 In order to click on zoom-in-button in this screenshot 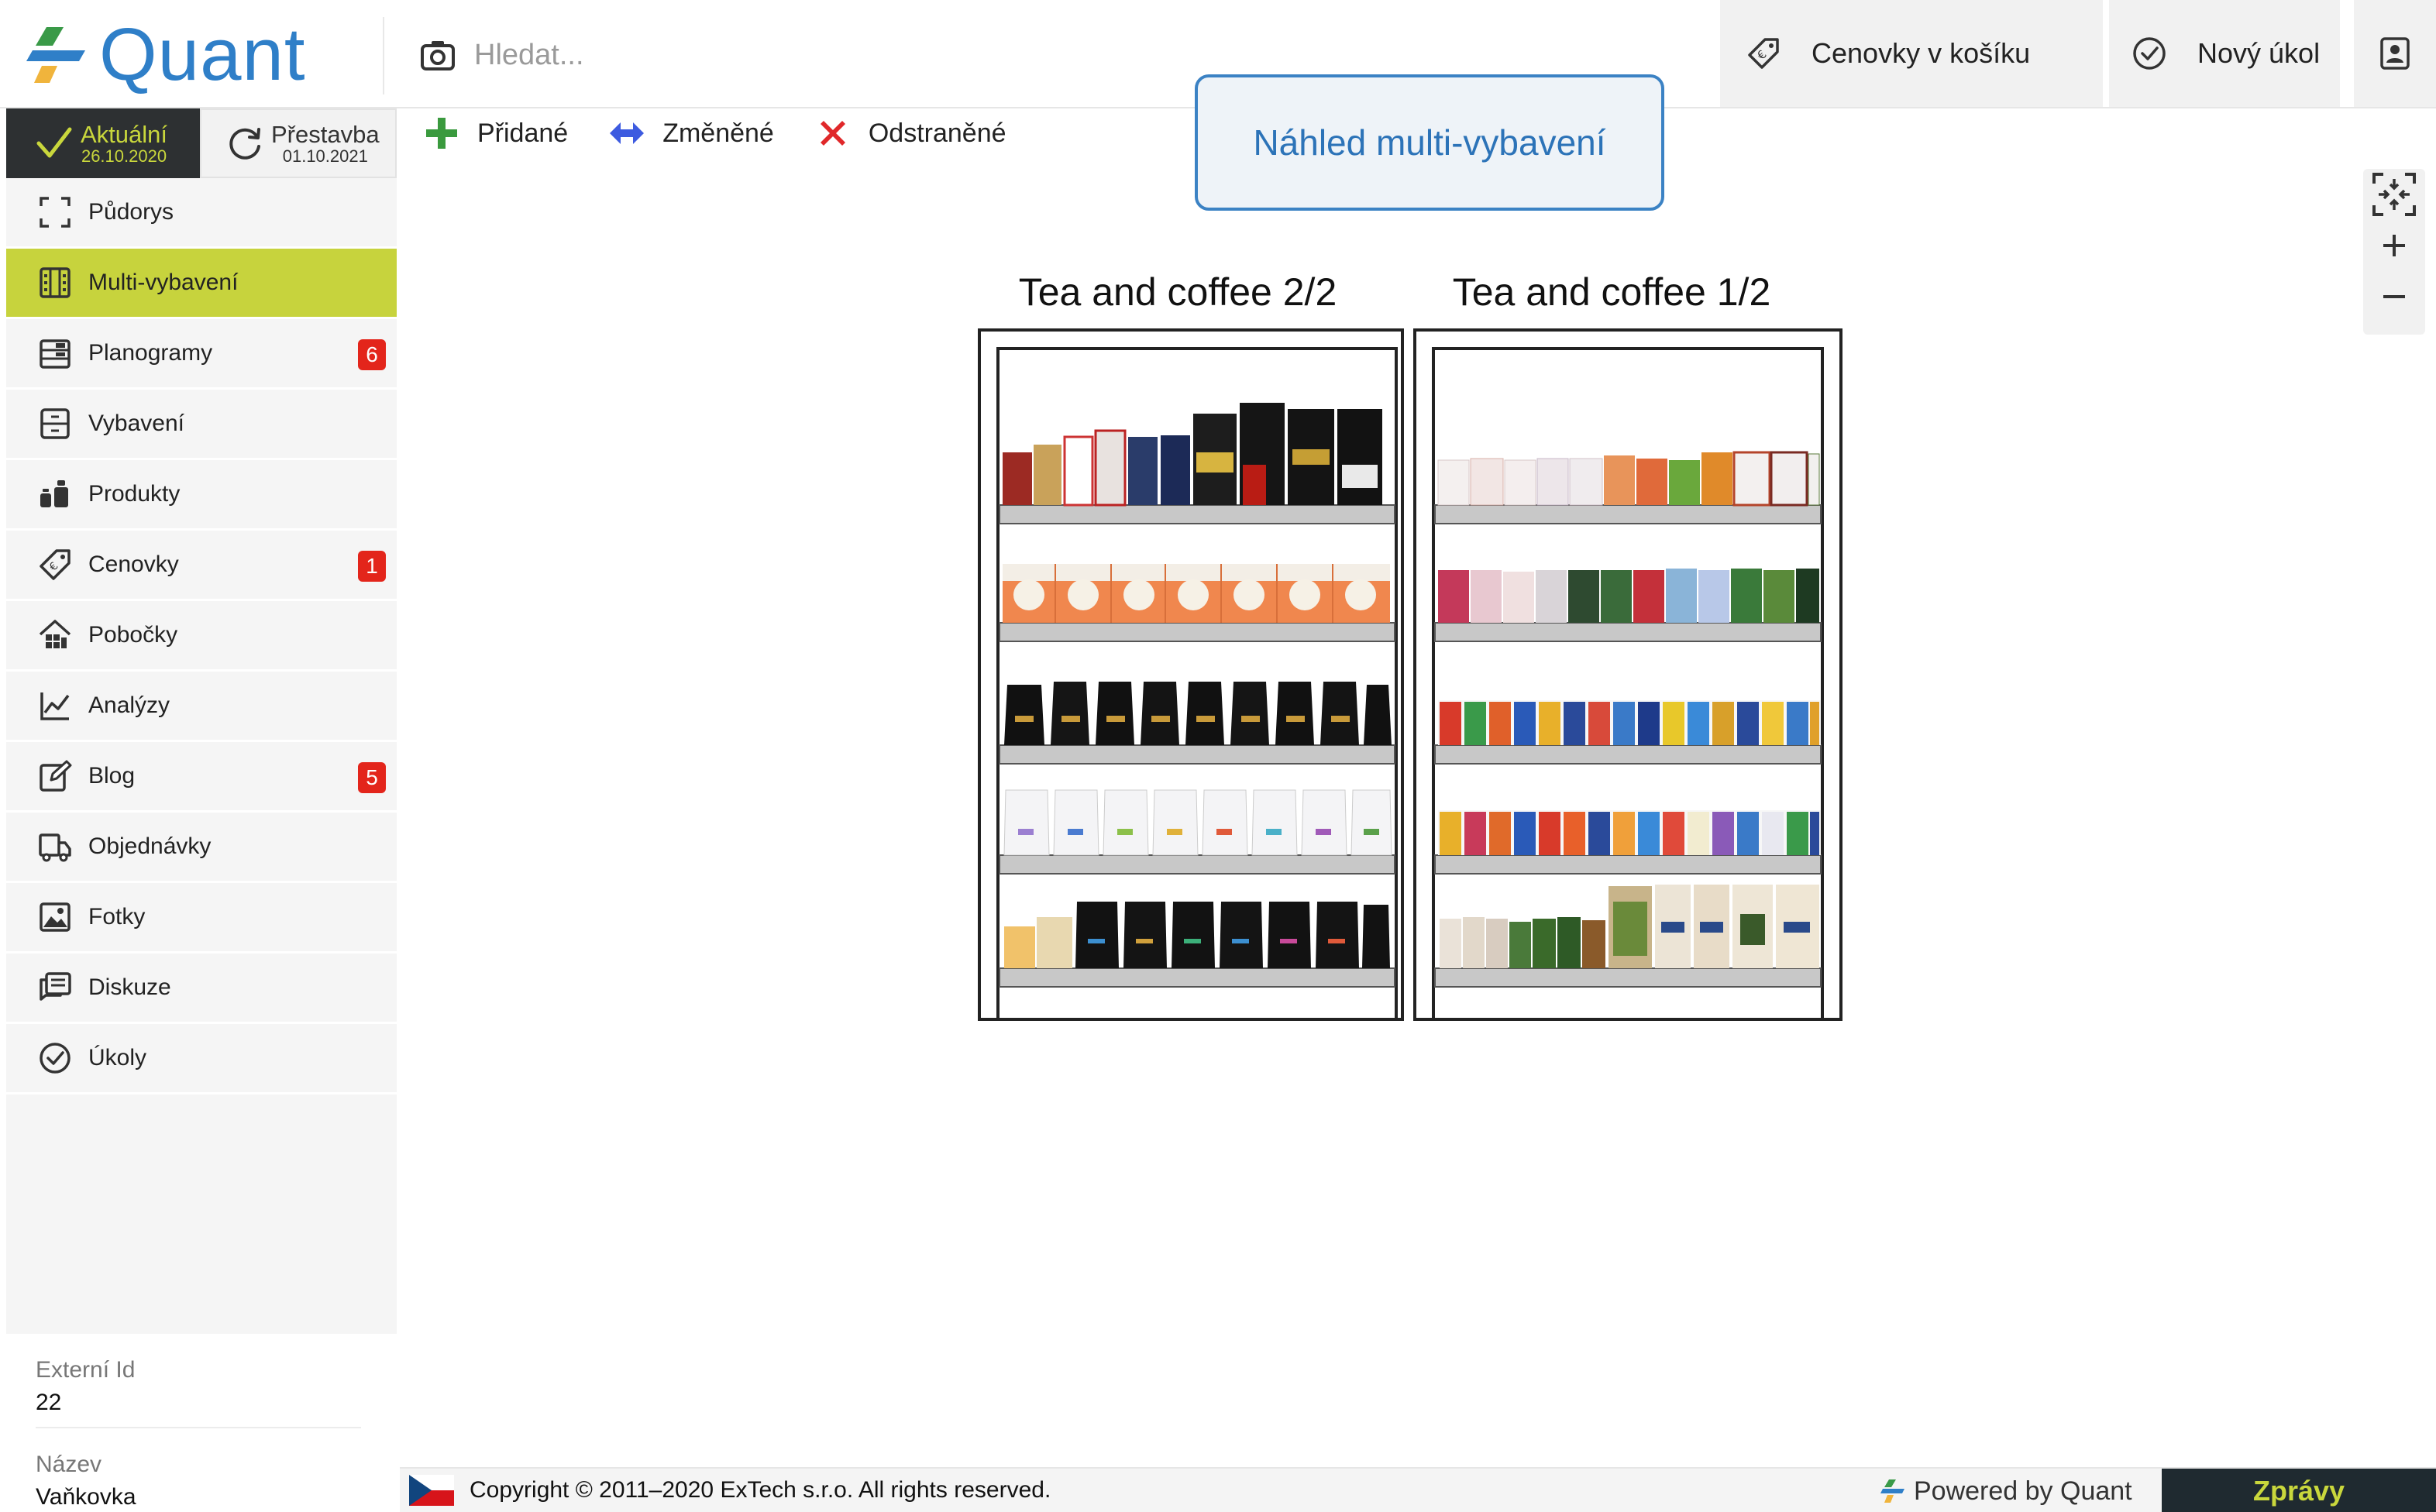, I will do `click(2394, 245)`.